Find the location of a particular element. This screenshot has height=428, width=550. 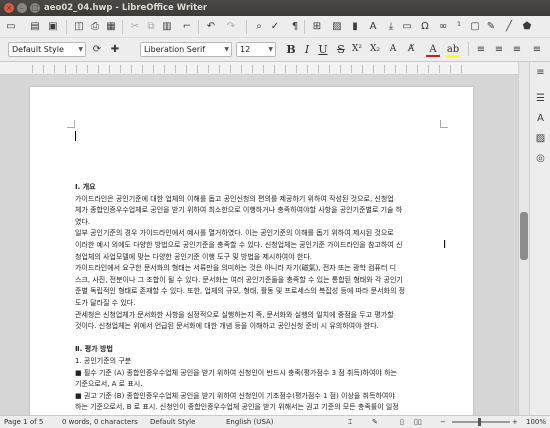

chart-icon: ▮ is located at coordinates (355, 27).